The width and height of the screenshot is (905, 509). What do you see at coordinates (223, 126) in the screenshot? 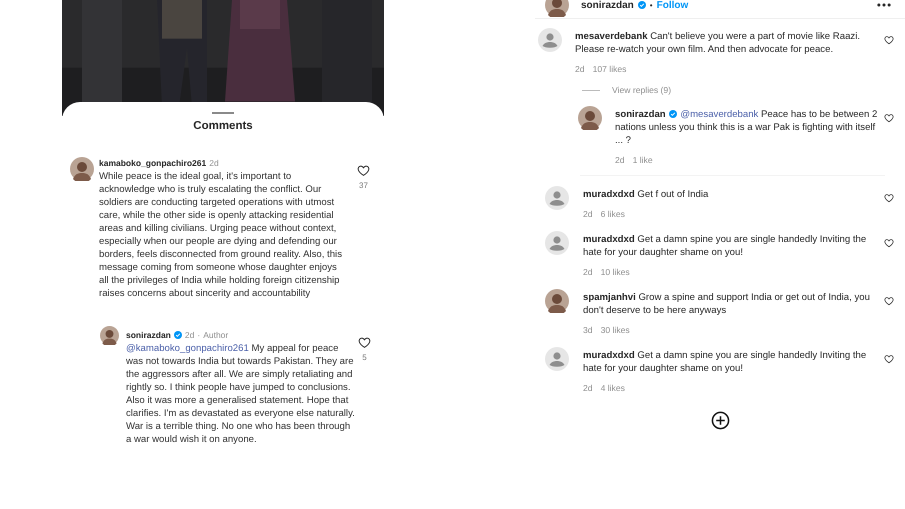
I see `sheet-title: Comments` at bounding box center [223, 126].